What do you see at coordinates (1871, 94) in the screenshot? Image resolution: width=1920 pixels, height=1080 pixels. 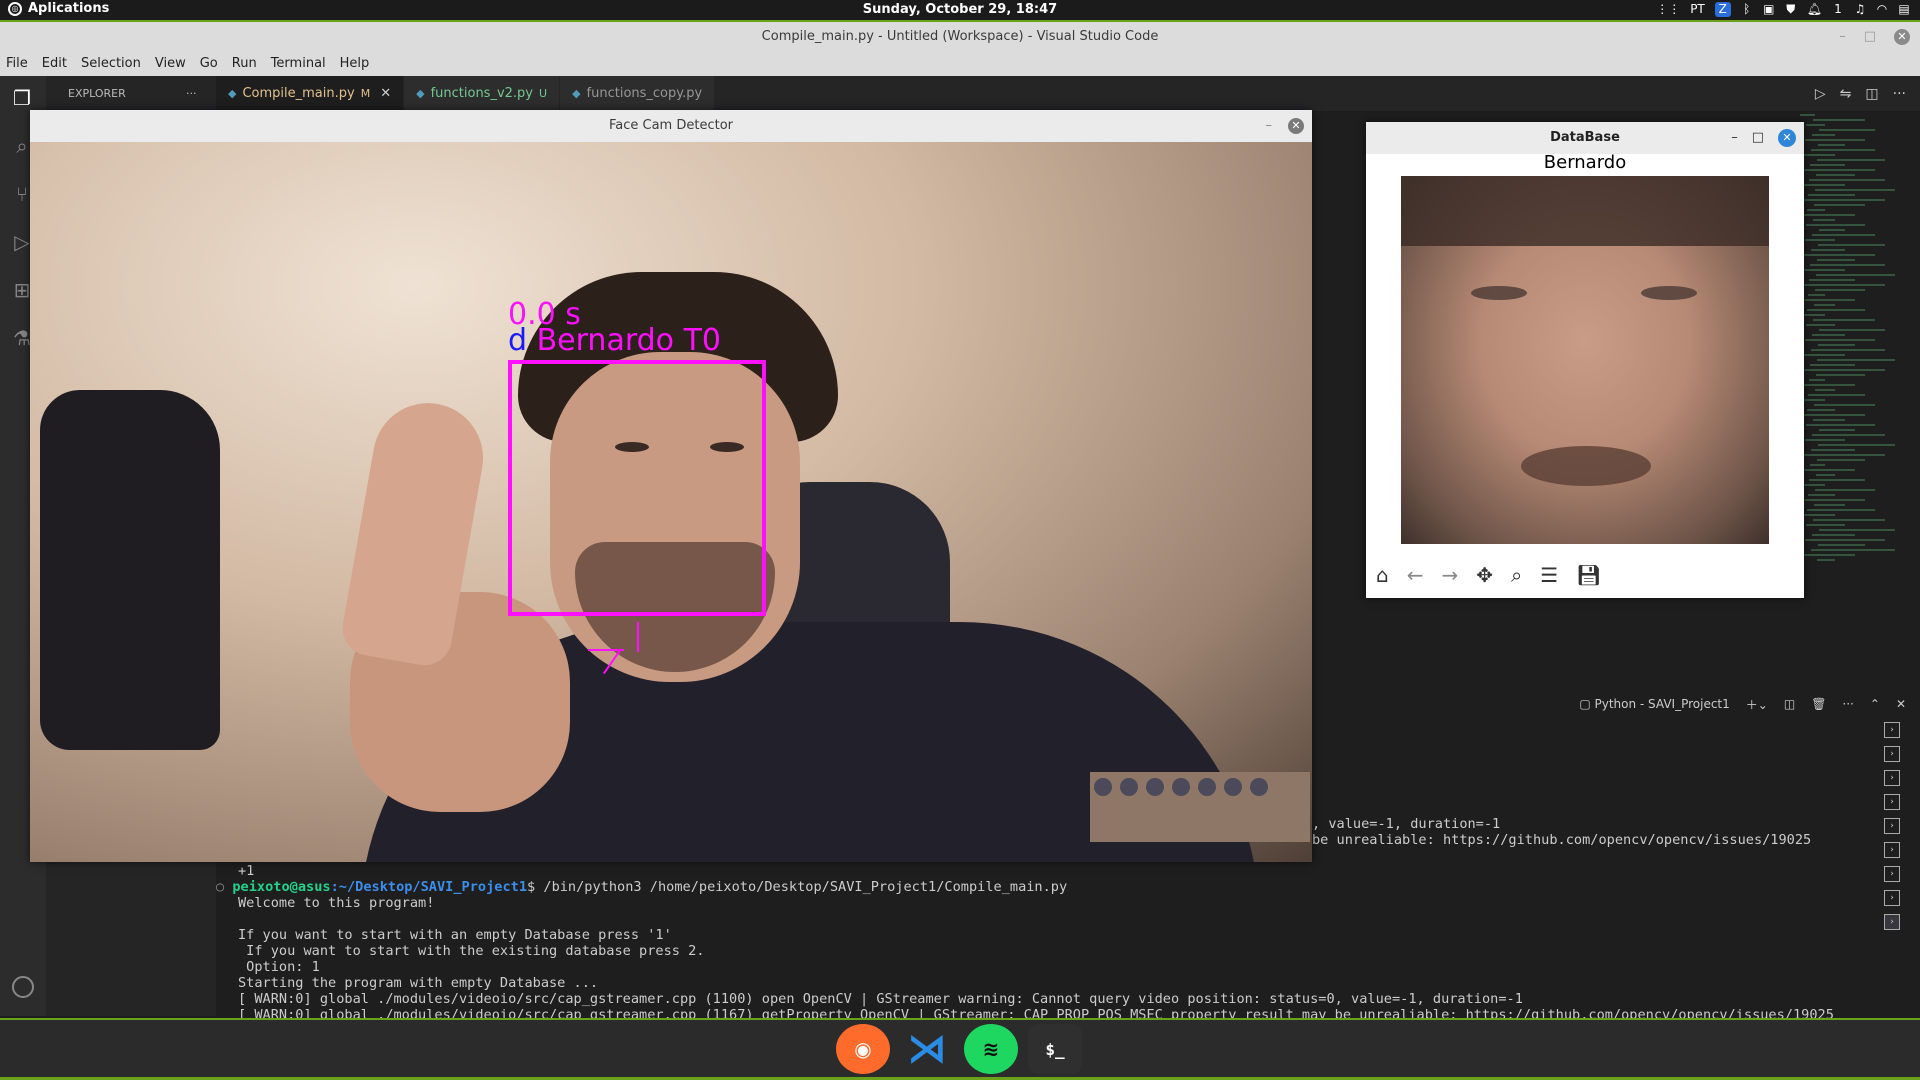 I see `split-editor-icon: ◫` at bounding box center [1871, 94].